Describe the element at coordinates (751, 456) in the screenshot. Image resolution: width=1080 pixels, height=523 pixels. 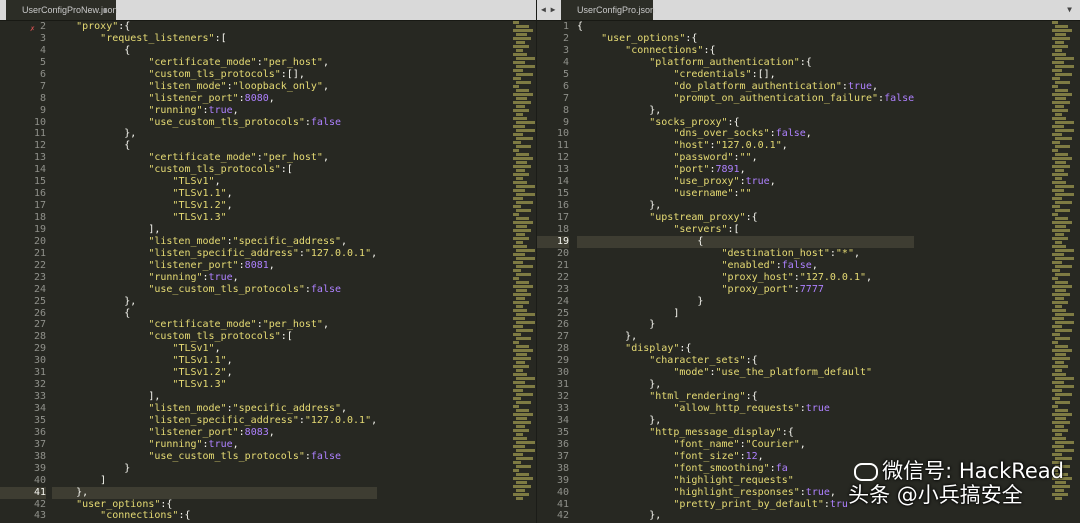
I see `constant-token: 12` at that location.